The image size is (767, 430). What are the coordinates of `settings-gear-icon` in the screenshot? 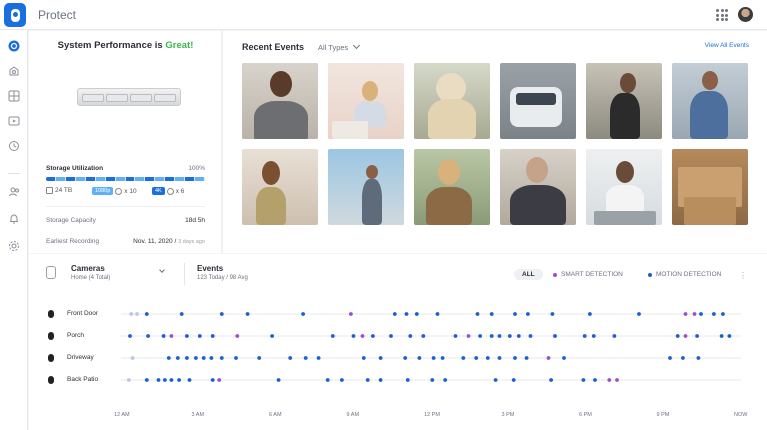 It's located at (14, 246).